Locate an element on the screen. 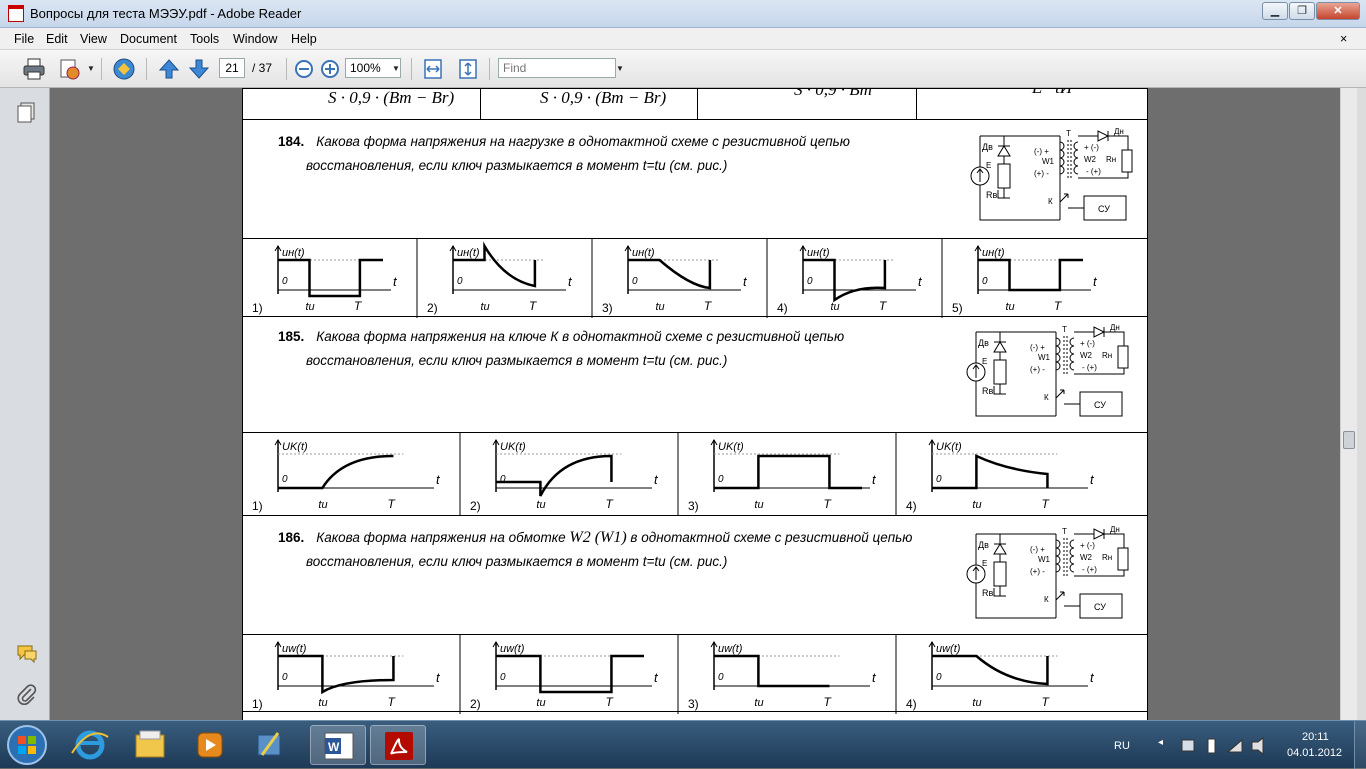 The image size is (1366, 769). page-total: / 37 is located at coordinates (262, 68).